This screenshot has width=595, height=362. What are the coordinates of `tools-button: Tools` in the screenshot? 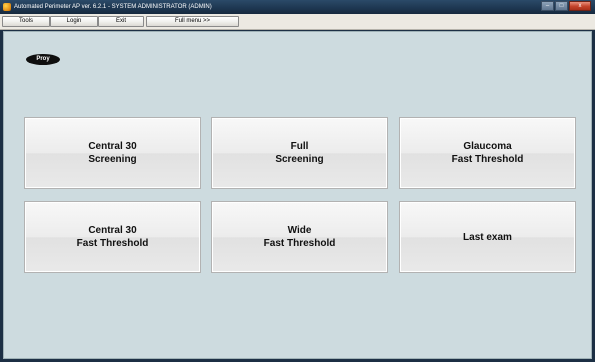 It's located at (26, 21).